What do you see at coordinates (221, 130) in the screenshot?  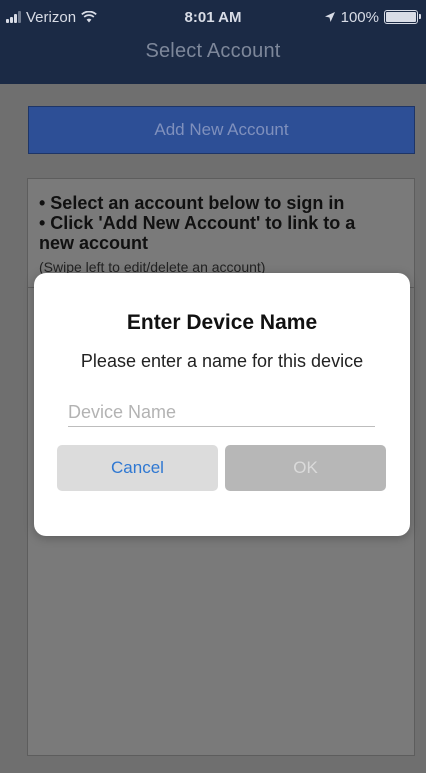 I see `add-new-account-button: Add New Account` at bounding box center [221, 130].